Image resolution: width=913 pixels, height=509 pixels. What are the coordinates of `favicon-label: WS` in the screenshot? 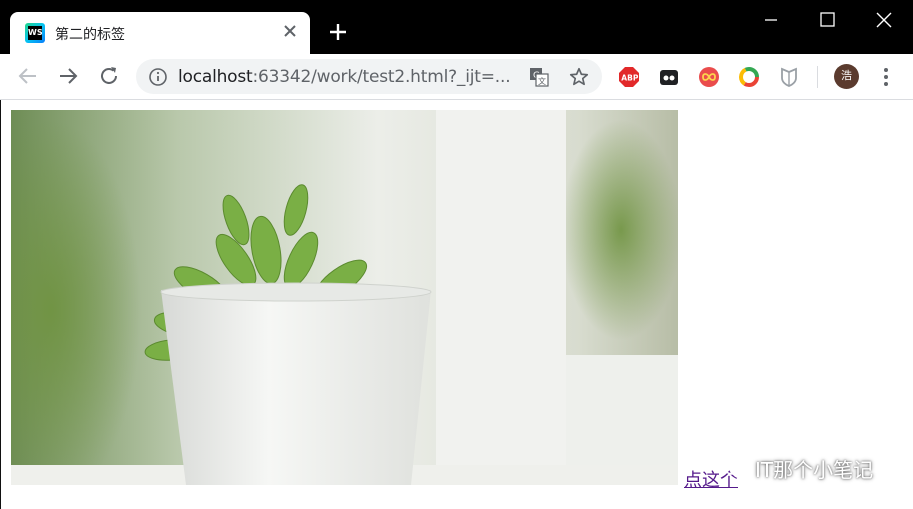 It's located at (35, 33).